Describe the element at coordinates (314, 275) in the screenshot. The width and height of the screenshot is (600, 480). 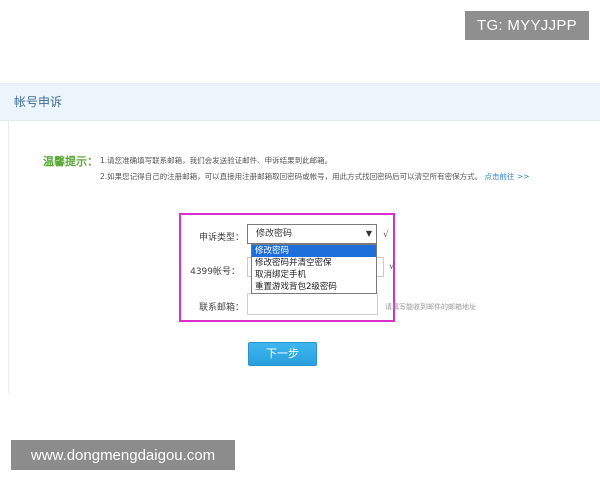
I see `dropdown-option-unbind-phone: 取消绑定手机` at that location.